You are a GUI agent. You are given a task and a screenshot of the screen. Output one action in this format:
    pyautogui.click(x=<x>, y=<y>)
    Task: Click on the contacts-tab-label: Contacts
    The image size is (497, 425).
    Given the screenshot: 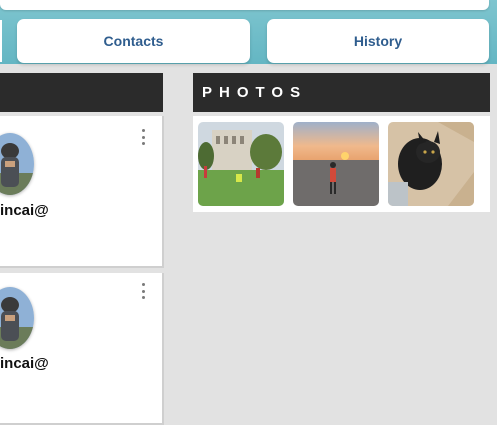 What is the action you would take?
    pyautogui.click(x=133, y=41)
    